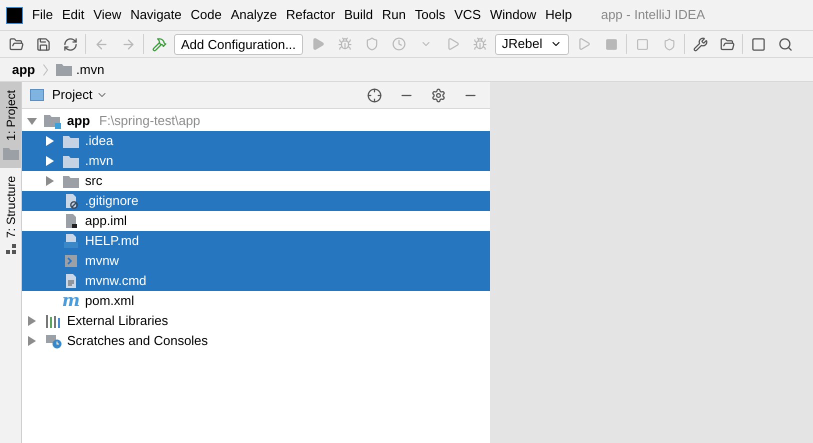  Describe the element at coordinates (558, 15) in the screenshot. I see `menu-item: Help` at that location.